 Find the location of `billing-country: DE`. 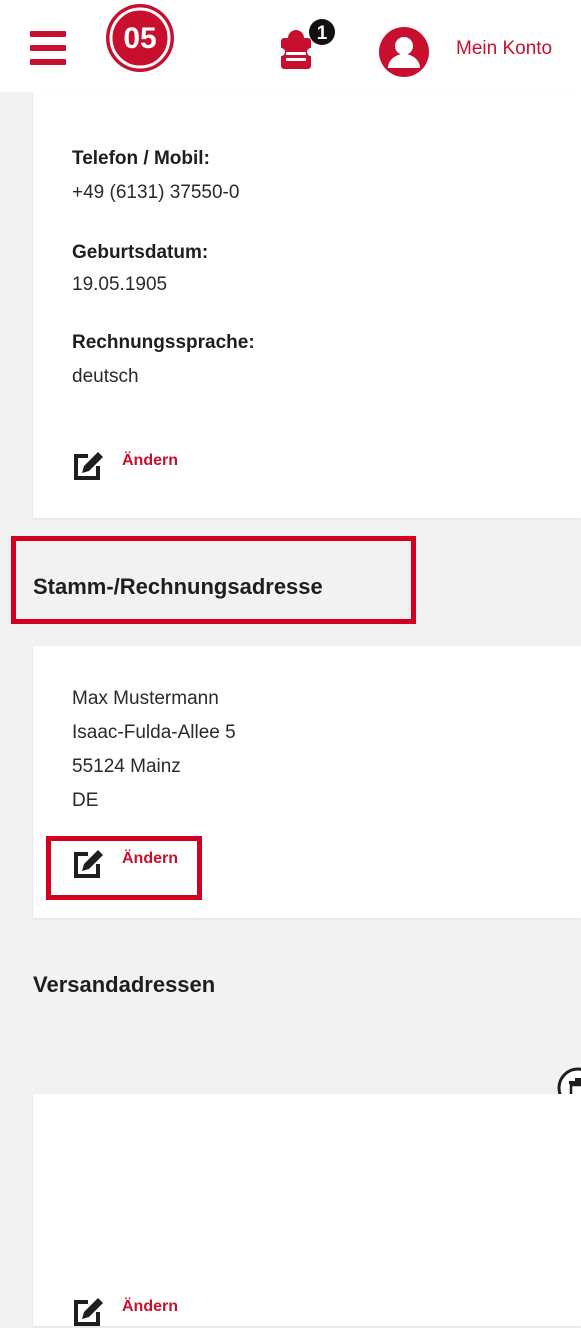

billing-country: DE is located at coordinates (85, 800).